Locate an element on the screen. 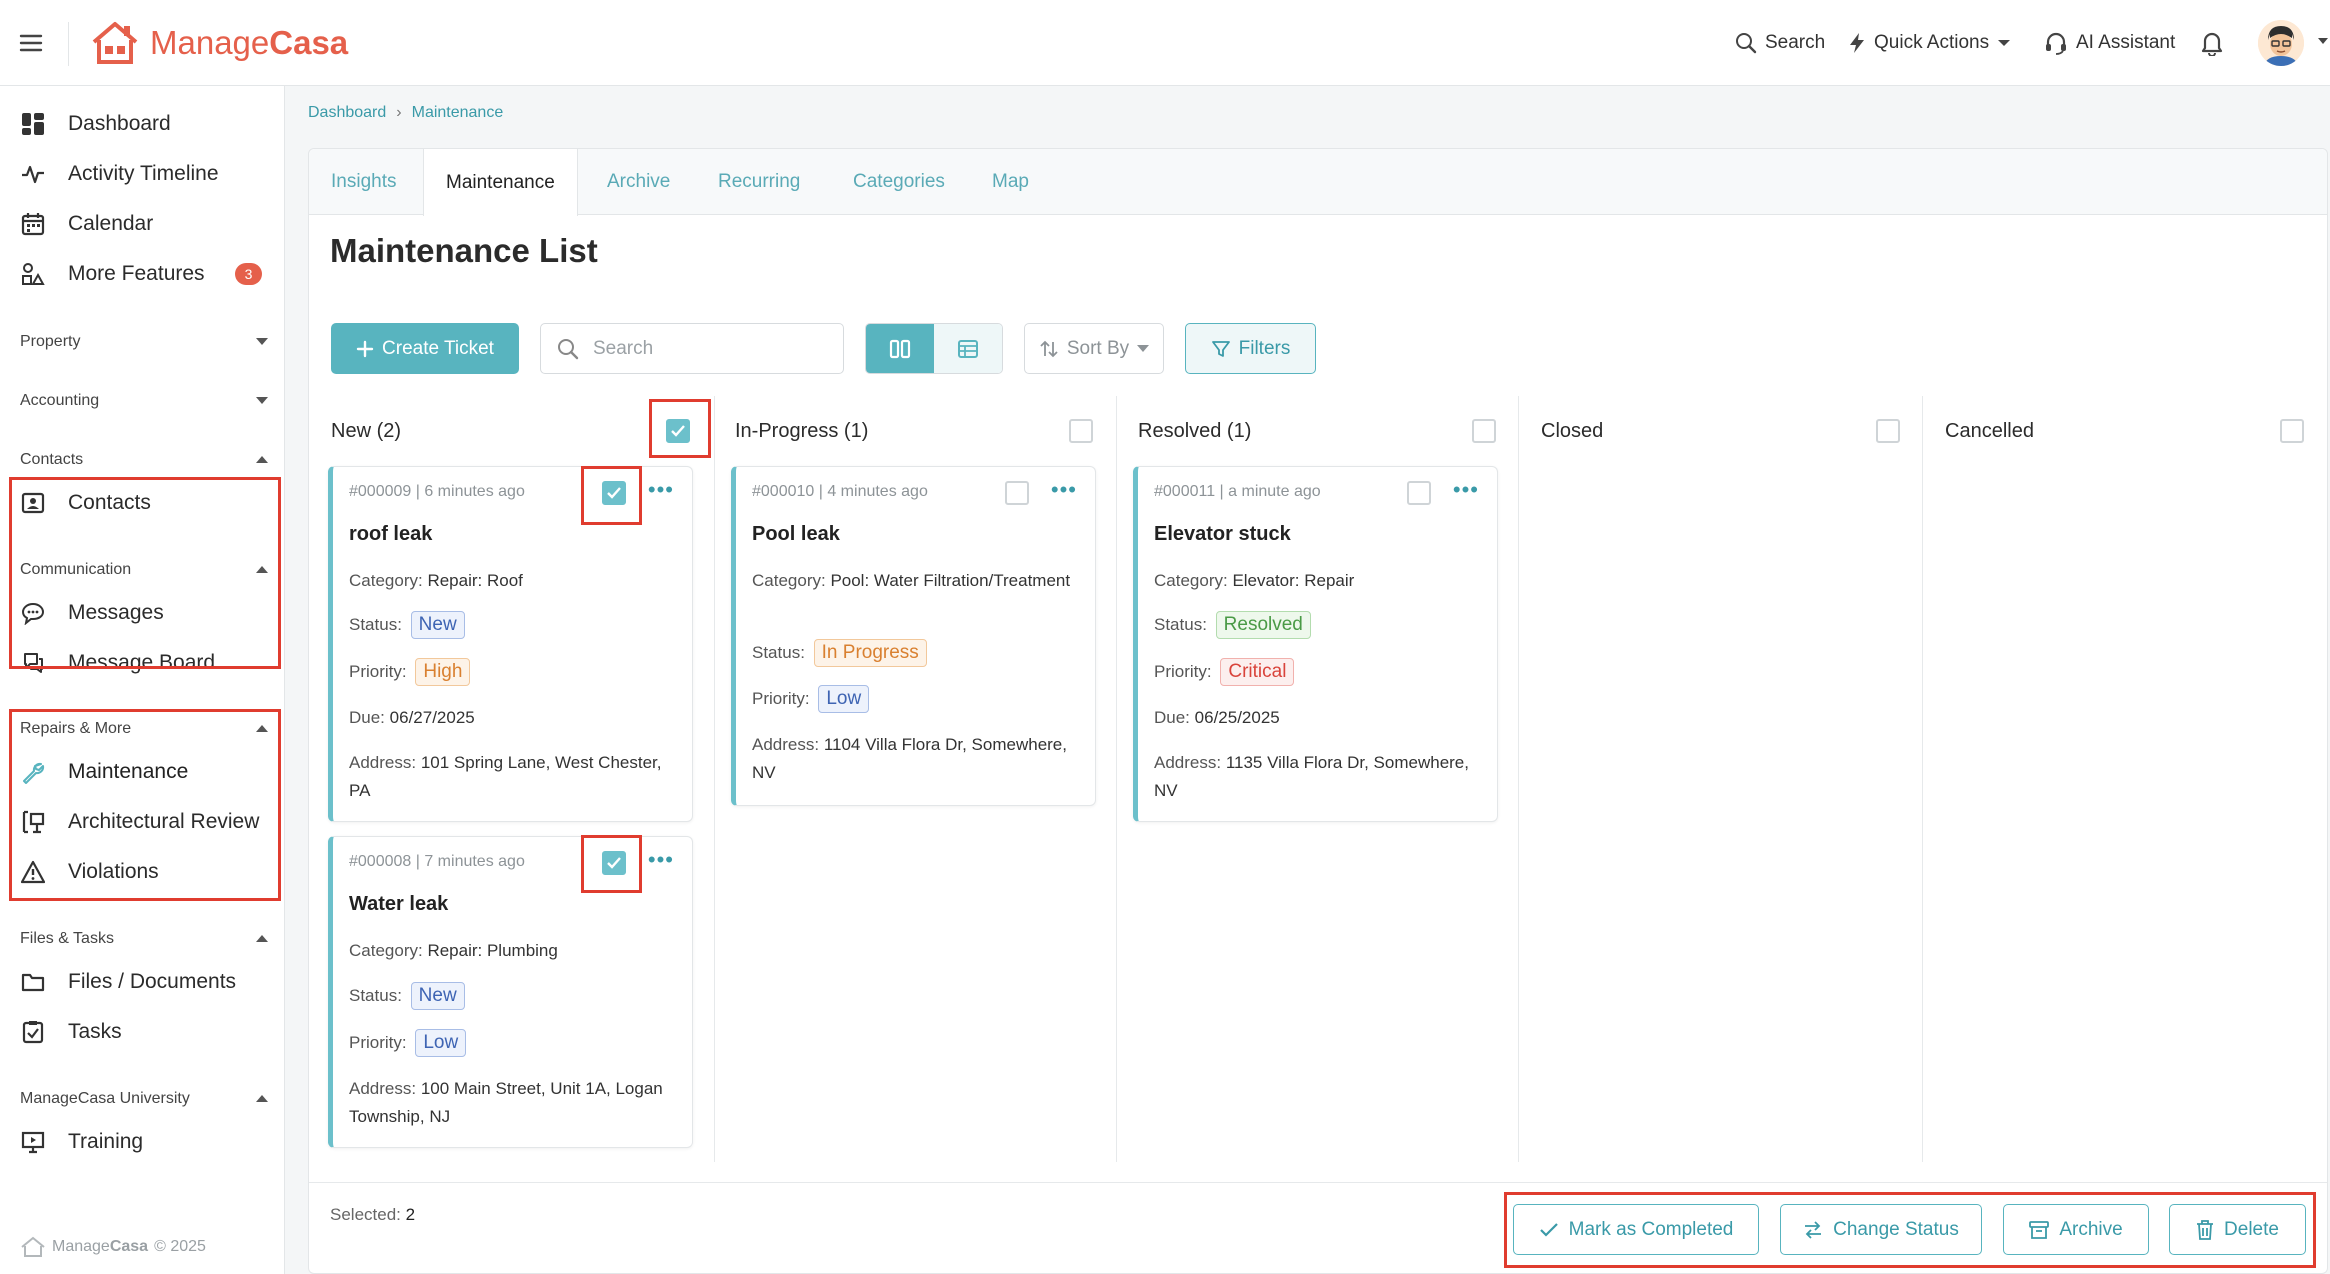  sidebar-item-training: Training is located at coordinates (81, 1142).